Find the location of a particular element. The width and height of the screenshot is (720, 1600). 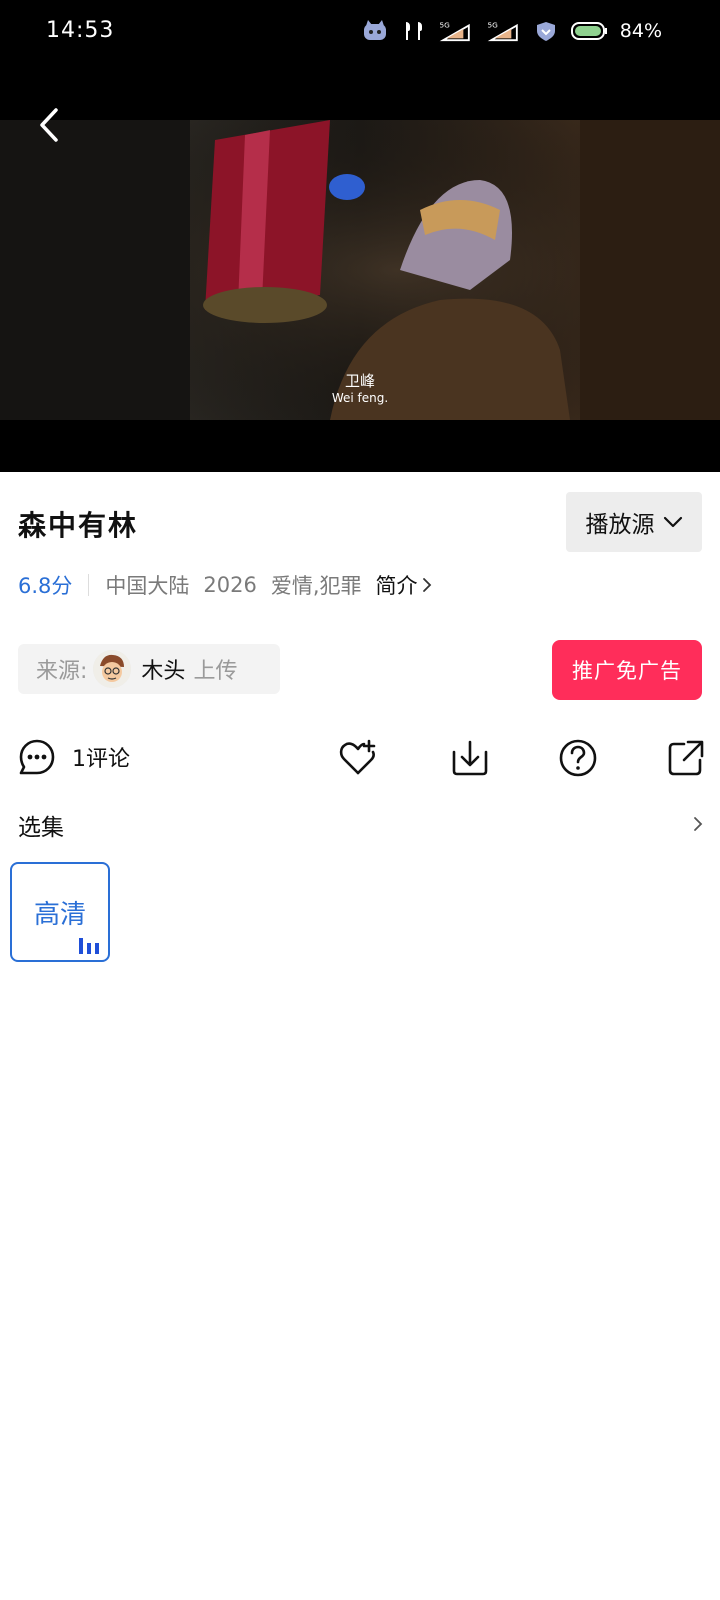

episode-label: 高清 is located at coordinates (59, 914).